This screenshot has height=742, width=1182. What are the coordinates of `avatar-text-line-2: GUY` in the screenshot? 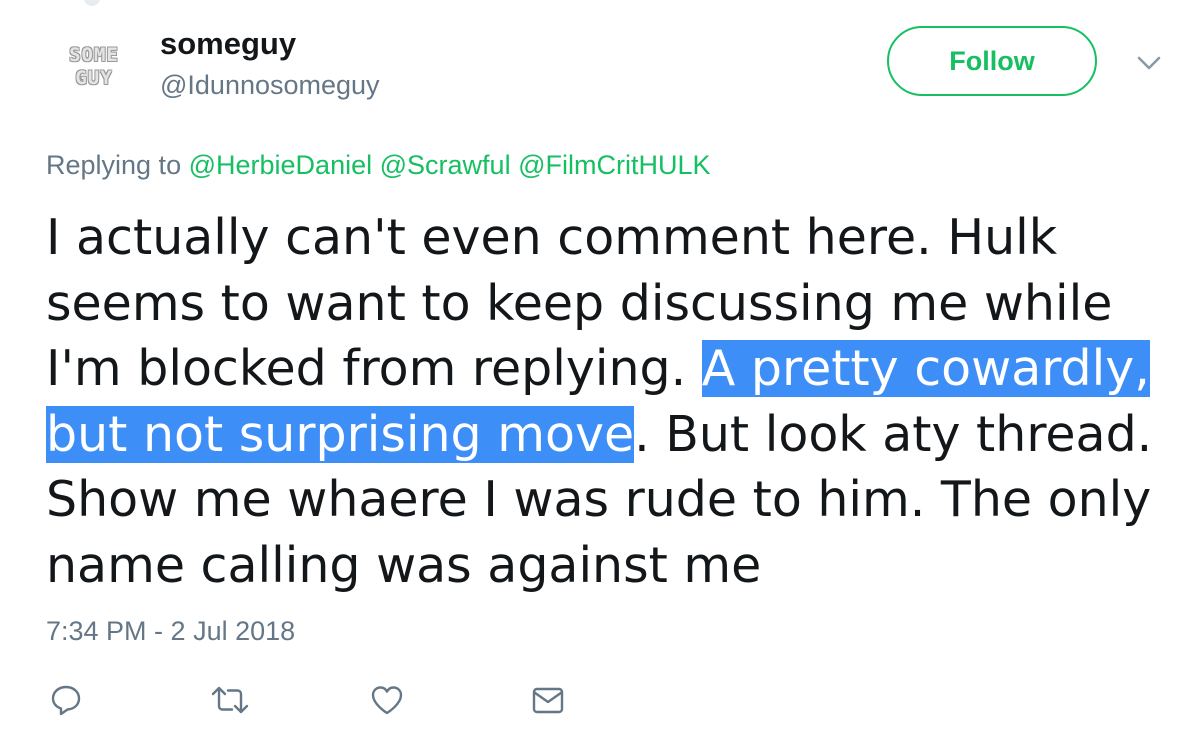 It's located at (94, 78).